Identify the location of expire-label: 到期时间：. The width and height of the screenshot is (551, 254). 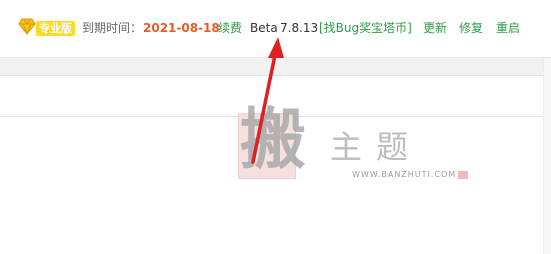
(112, 28).